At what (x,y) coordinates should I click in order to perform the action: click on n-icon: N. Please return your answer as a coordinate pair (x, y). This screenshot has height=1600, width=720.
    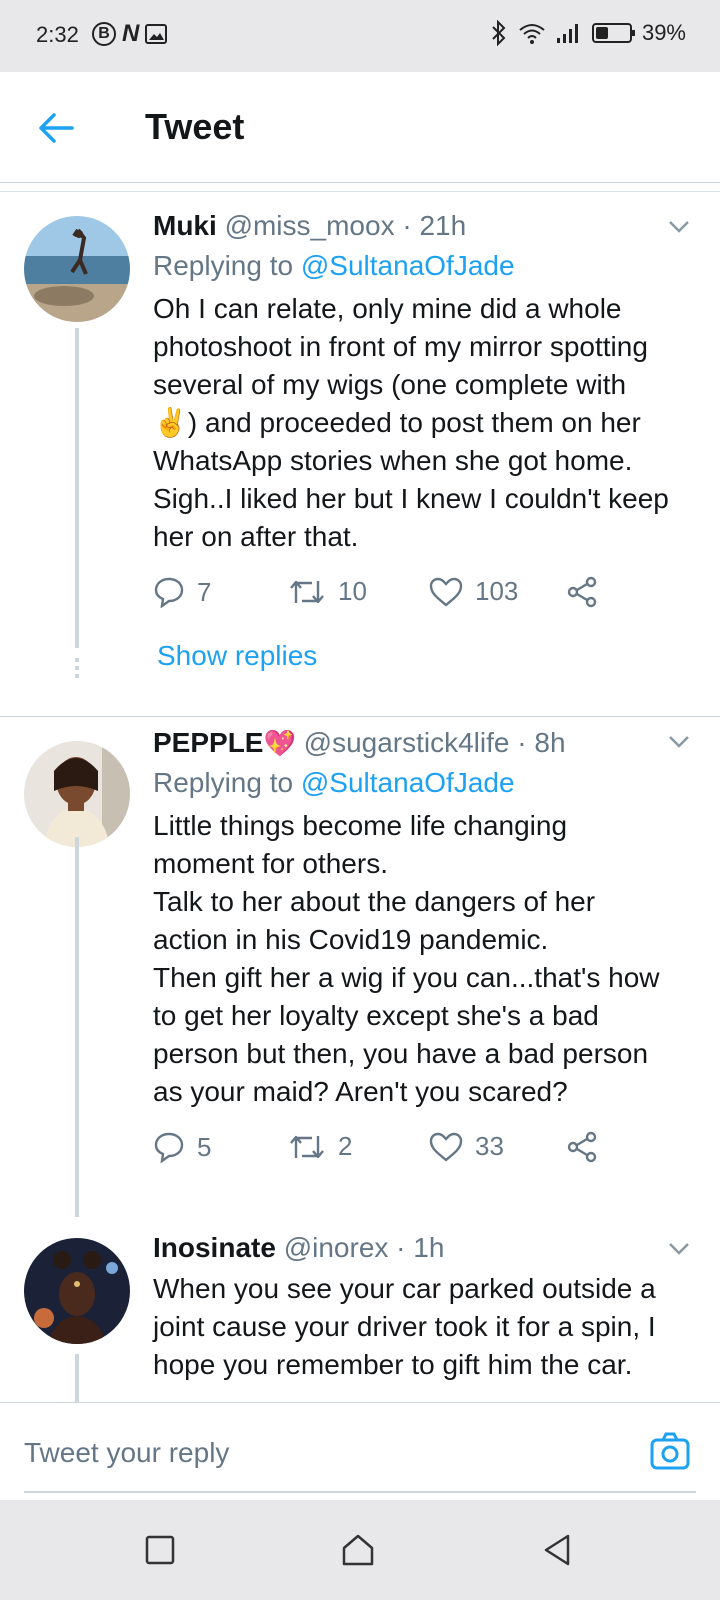
    Looking at the image, I should click on (131, 33).